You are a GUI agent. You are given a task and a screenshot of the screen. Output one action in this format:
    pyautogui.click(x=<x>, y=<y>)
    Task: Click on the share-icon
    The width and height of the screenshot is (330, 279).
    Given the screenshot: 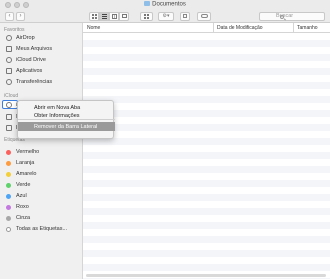 What is the action you would take?
    pyautogui.click(x=185, y=16)
    